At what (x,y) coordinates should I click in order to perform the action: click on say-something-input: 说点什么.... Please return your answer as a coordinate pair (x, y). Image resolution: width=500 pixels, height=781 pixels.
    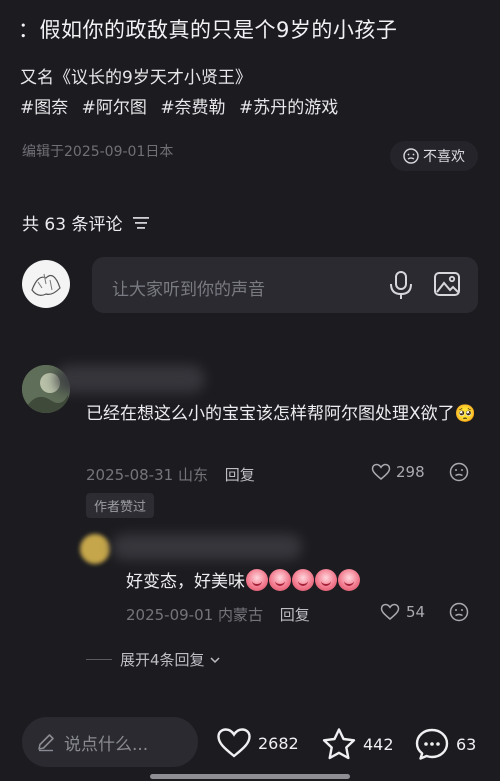
    Looking at the image, I should click on (110, 742).